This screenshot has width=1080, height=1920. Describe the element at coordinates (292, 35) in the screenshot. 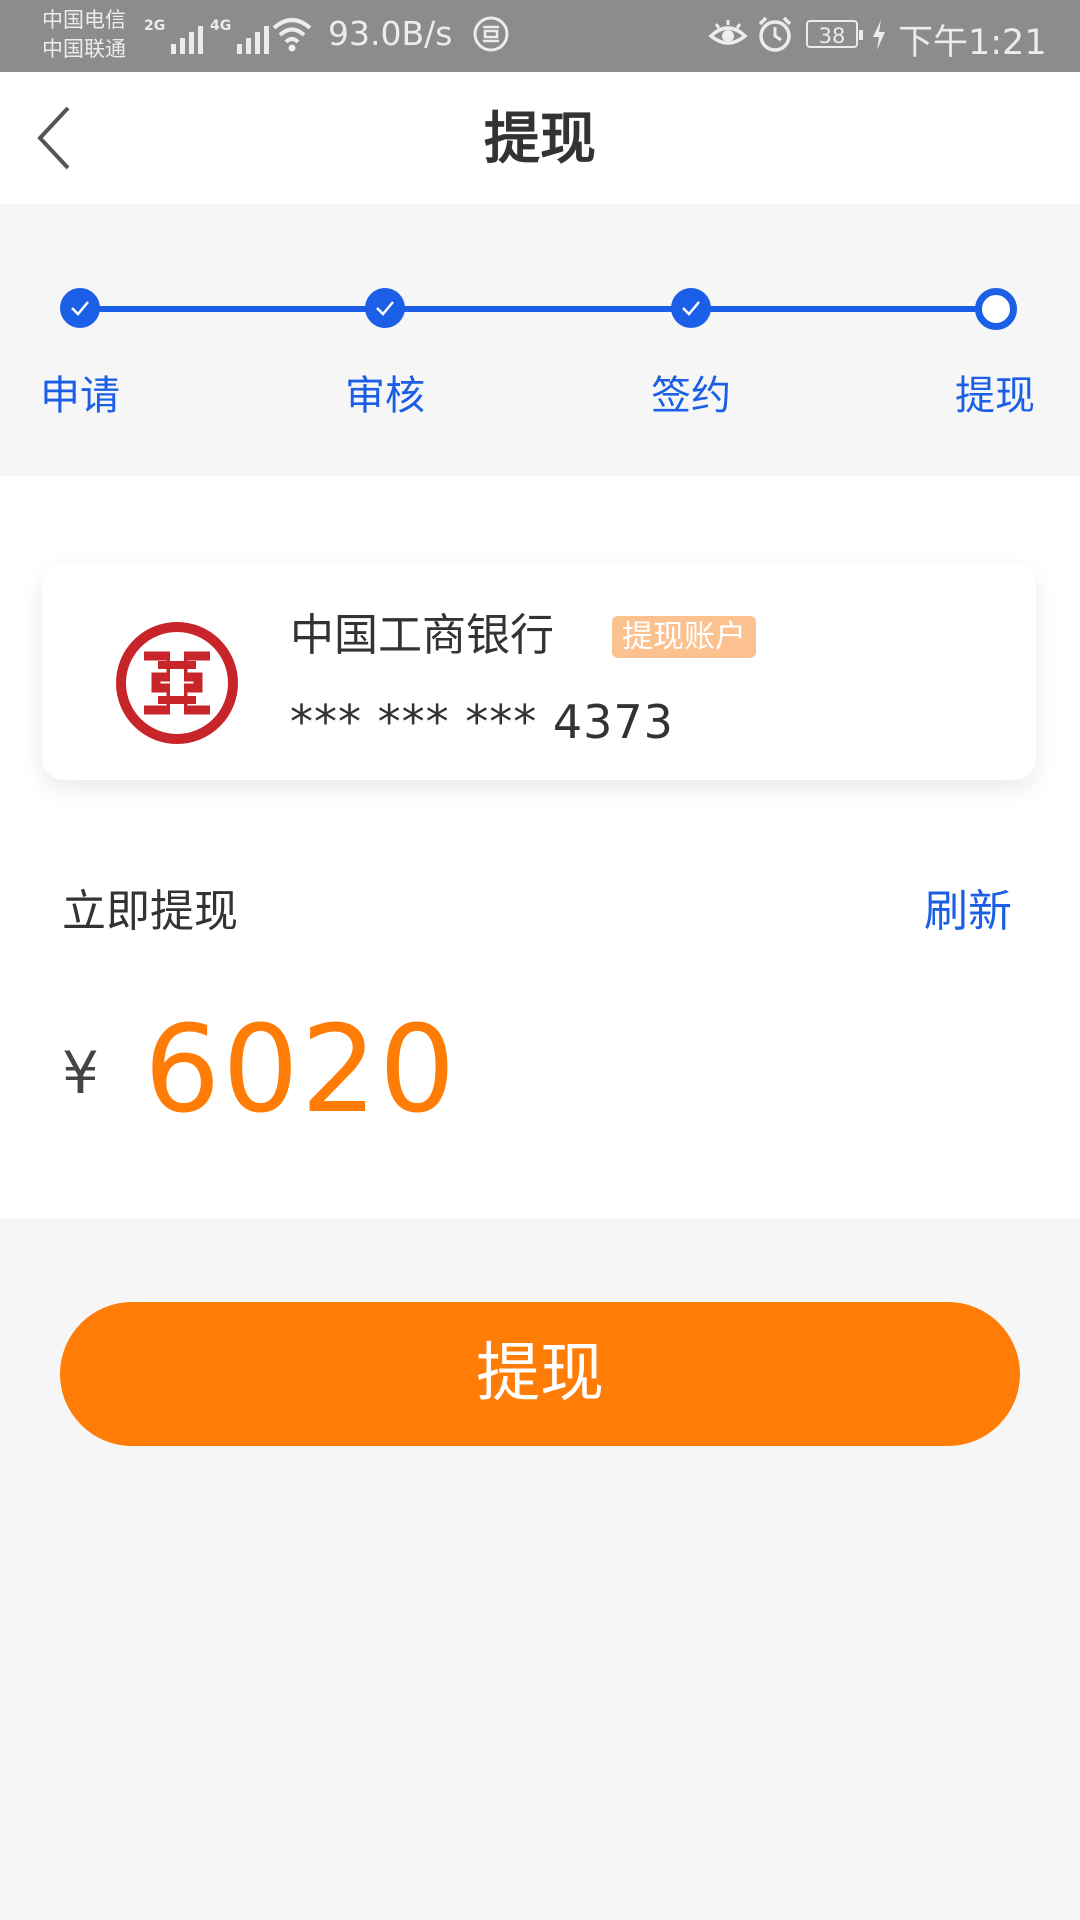

I see `wifi-icon` at that location.